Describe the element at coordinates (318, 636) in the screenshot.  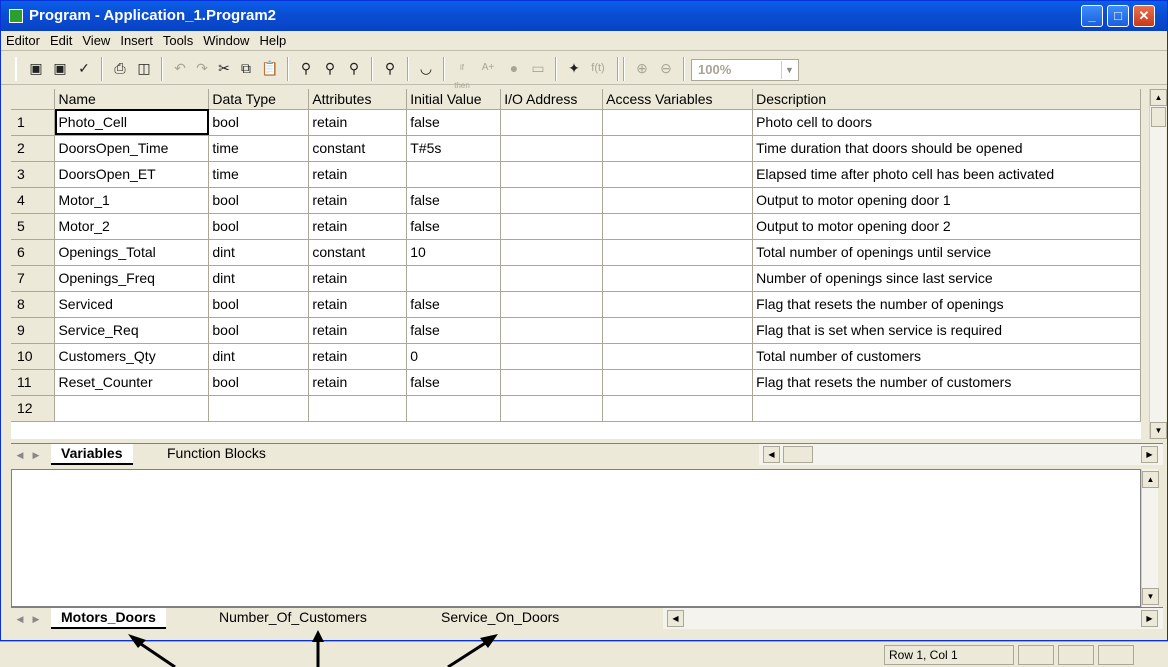
I see `arrowhead` at that location.